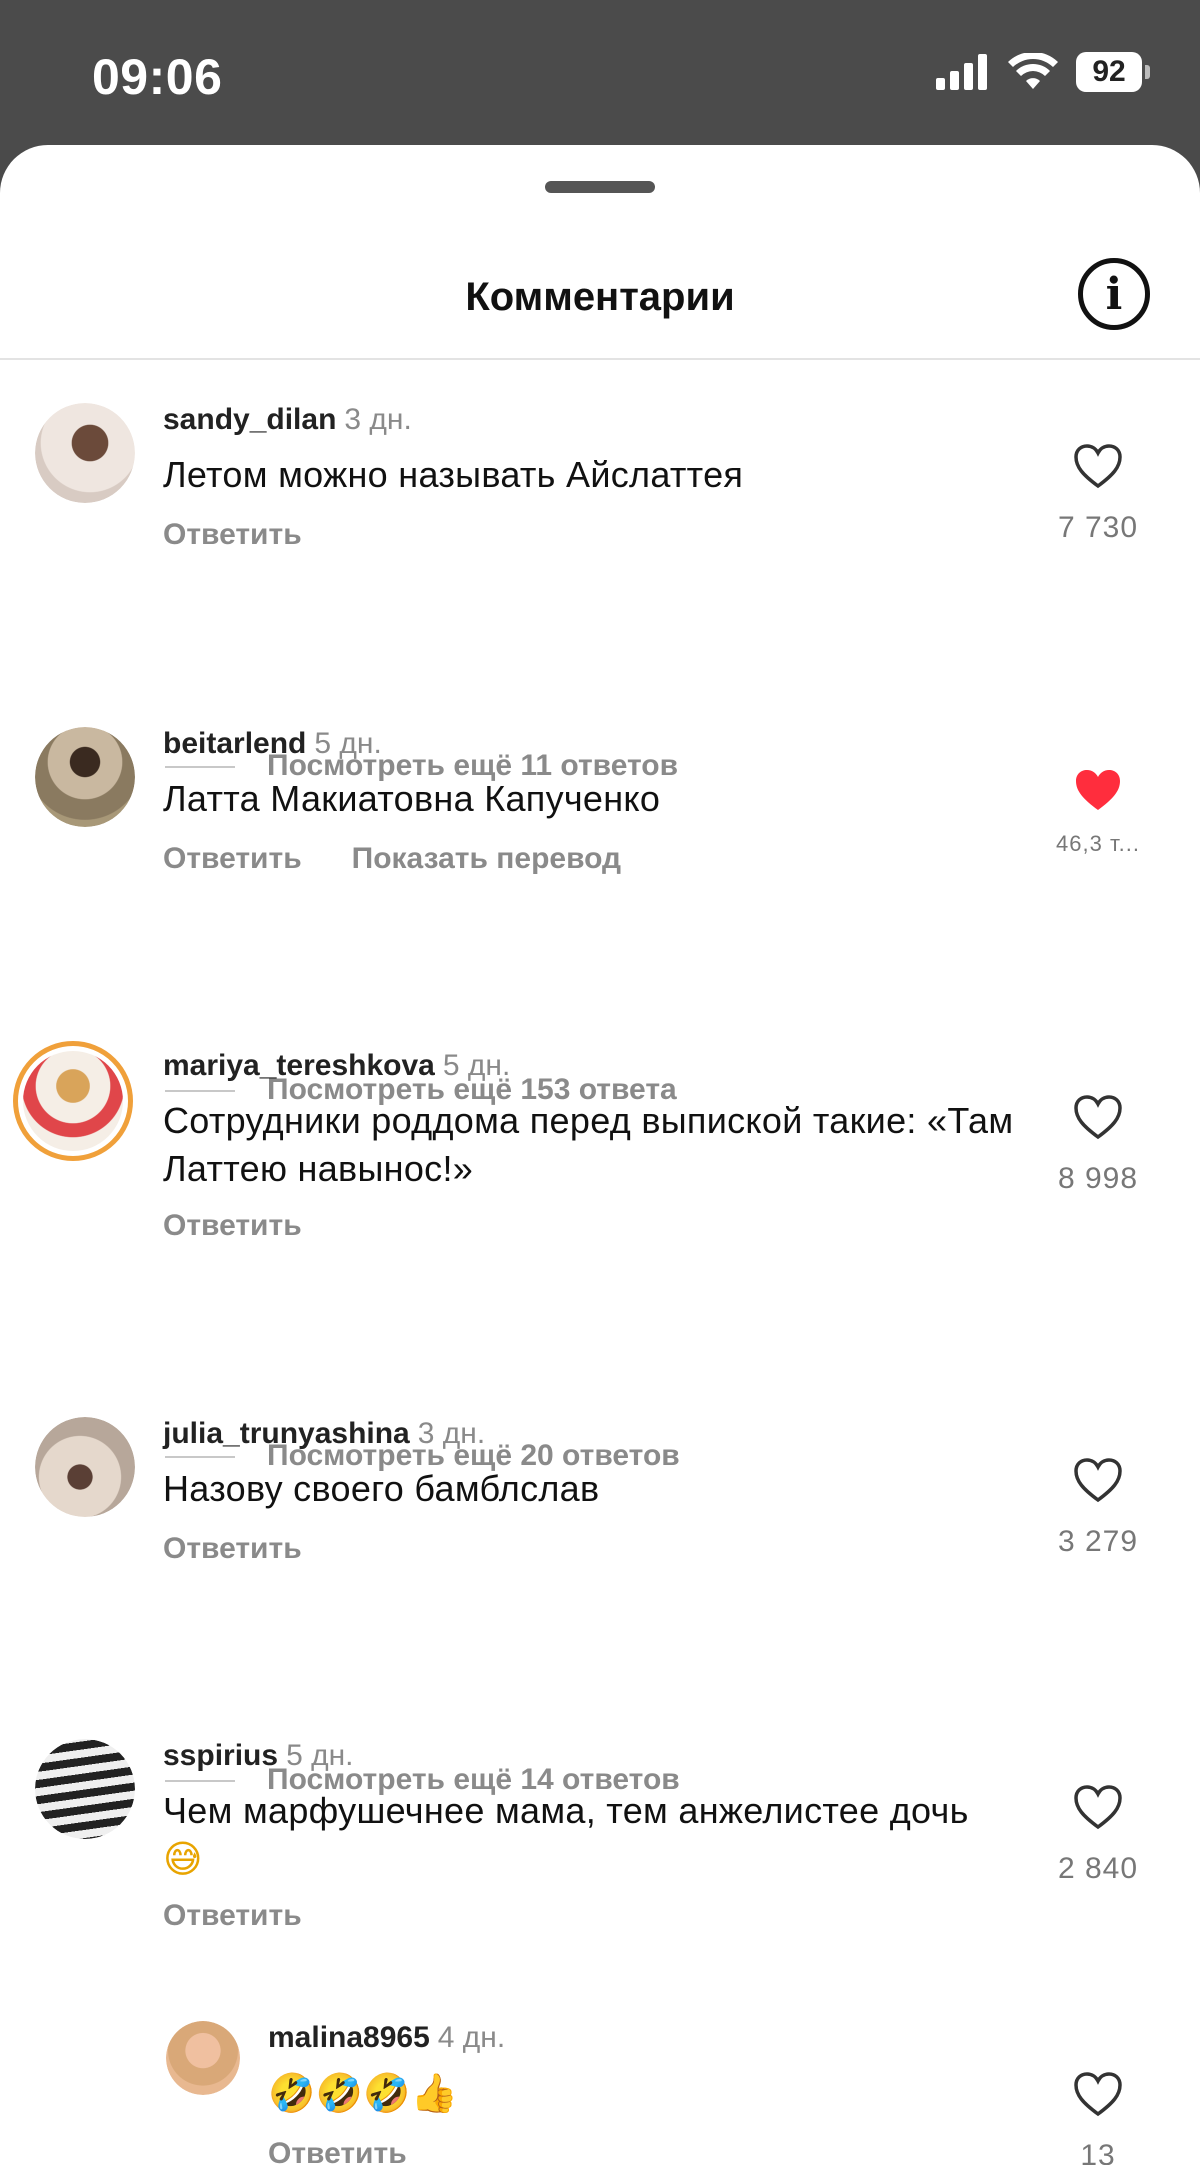  I want to click on comment-header: mariya_tereshkova 5 дн., so click(336, 1066).